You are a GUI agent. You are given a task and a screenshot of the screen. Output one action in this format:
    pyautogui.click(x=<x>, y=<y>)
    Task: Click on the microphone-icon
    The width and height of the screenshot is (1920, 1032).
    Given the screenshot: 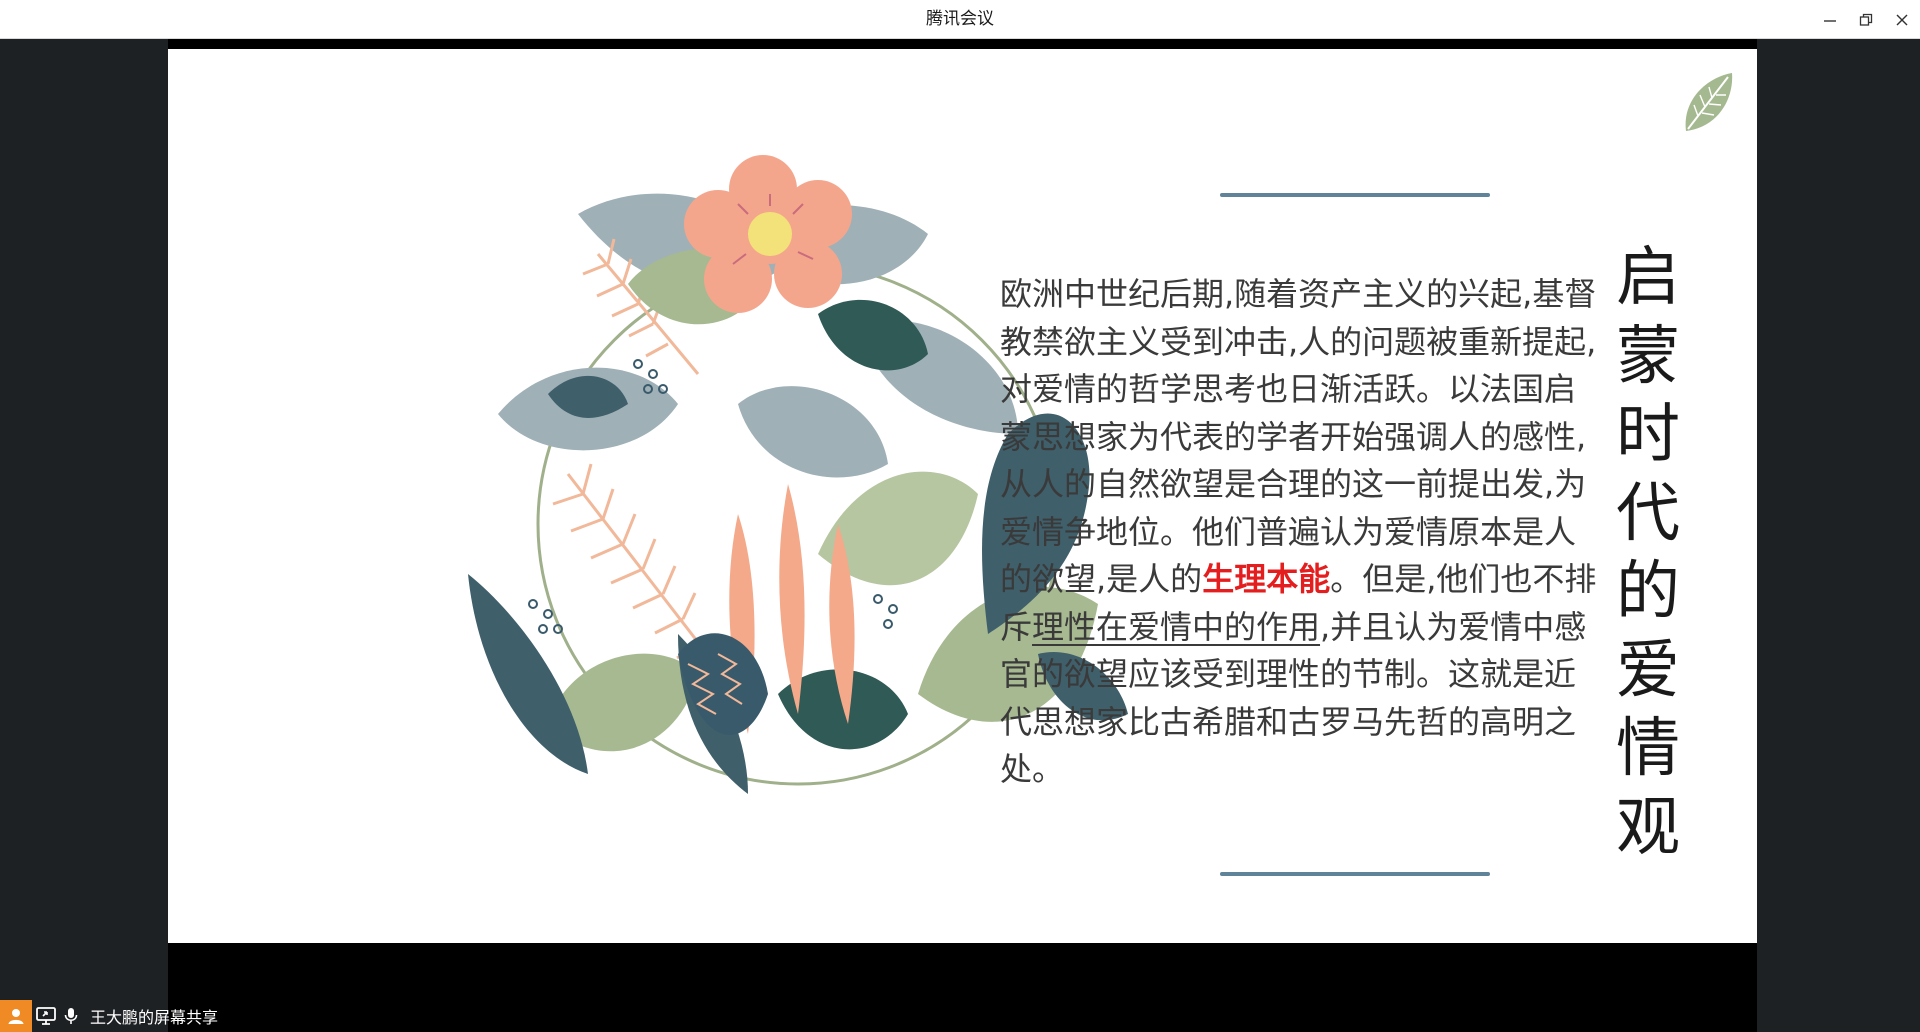 What is the action you would take?
    pyautogui.click(x=71, y=1016)
    